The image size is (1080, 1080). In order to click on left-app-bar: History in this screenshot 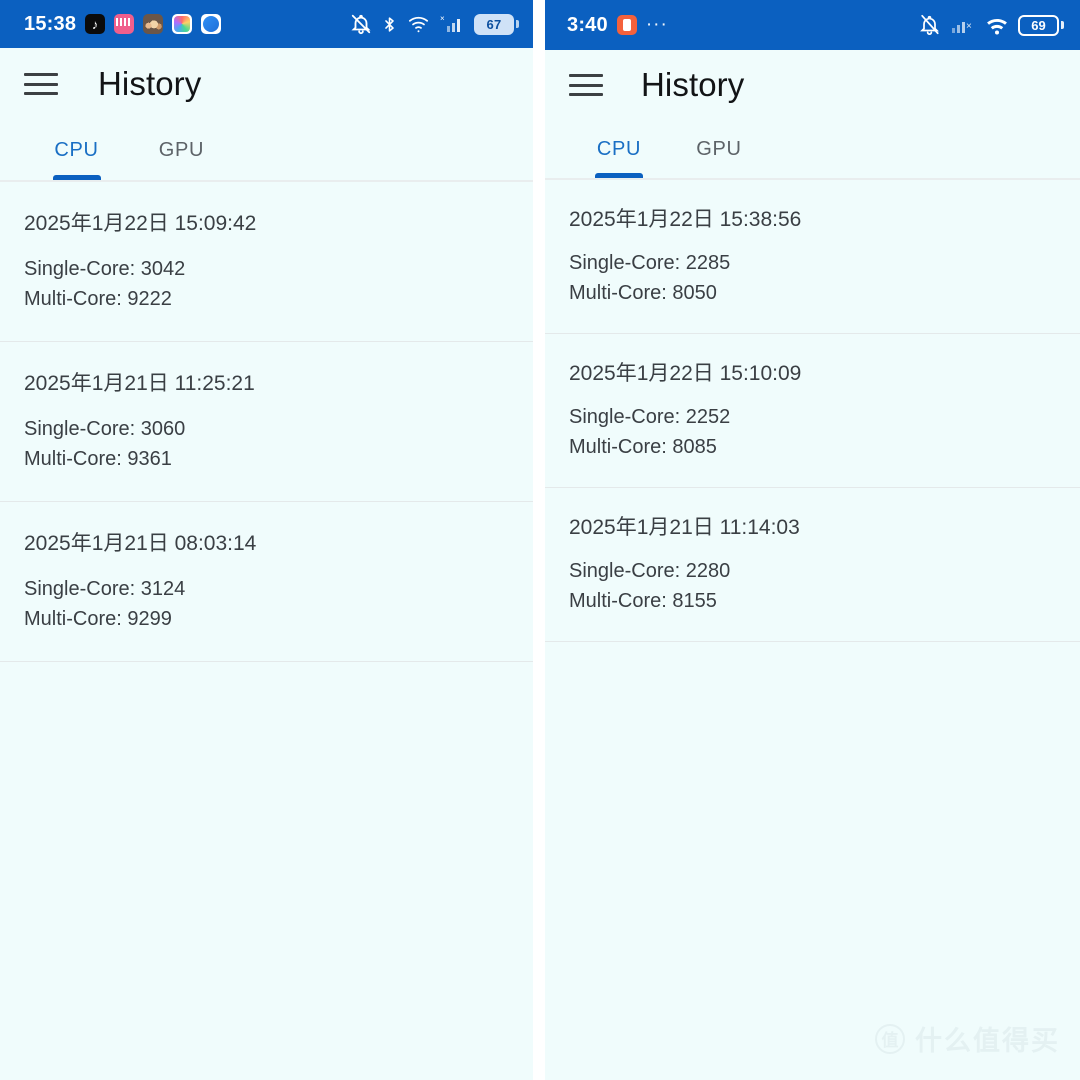, I will do `click(266, 84)`.